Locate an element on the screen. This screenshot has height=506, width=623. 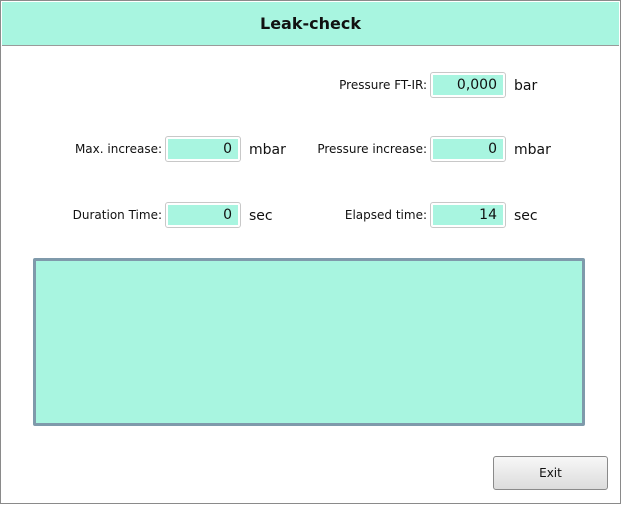
pressure-increase-value: 0 is located at coordinates (468, 149).